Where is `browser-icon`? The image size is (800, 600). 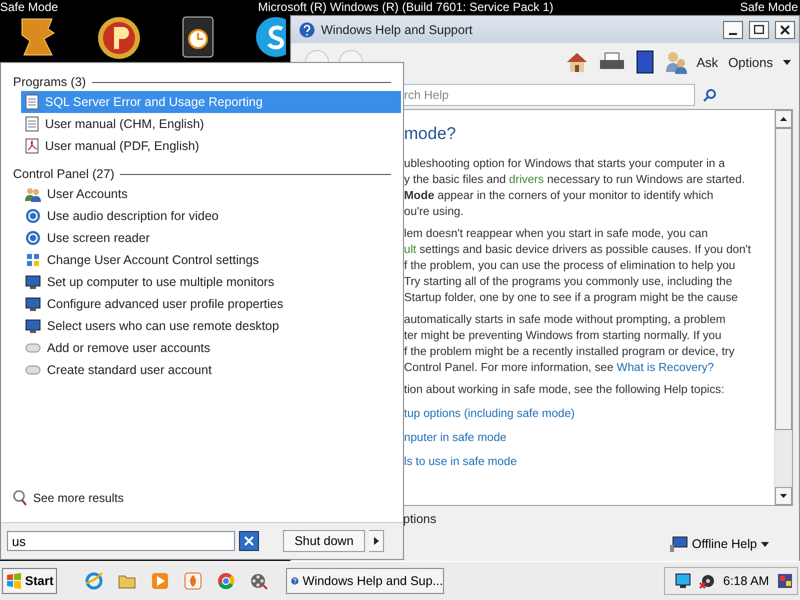
browser-icon is located at coordinates (94, 581).